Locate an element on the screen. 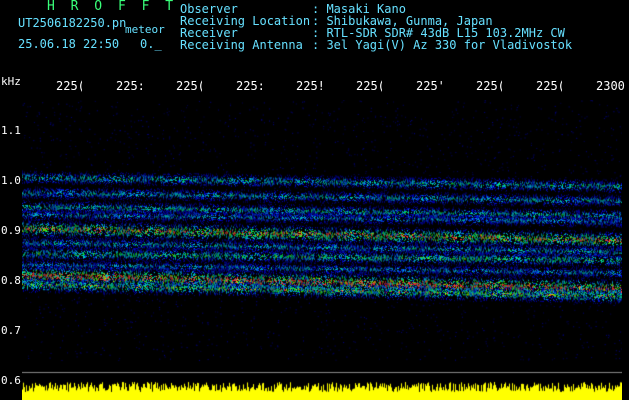  x-tick-label: 2300 is located at coordinates (610, 86).